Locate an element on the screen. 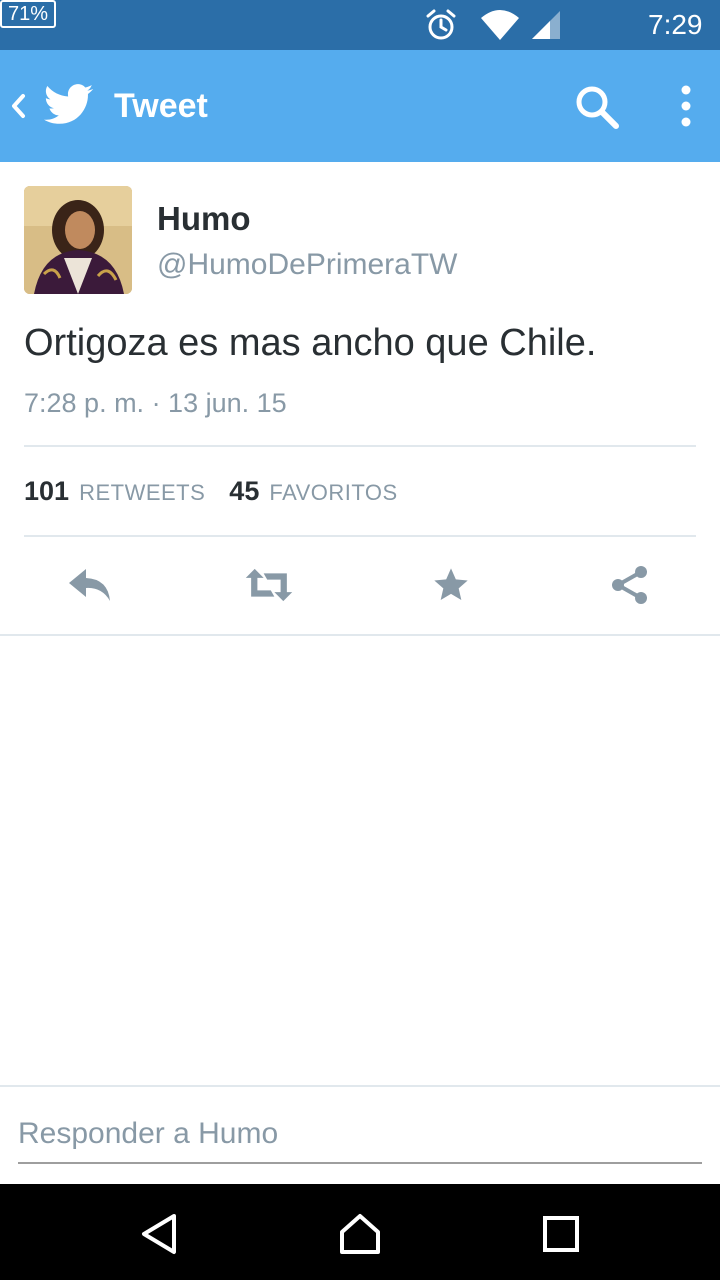  avatar is located at coordinates (78, 240).